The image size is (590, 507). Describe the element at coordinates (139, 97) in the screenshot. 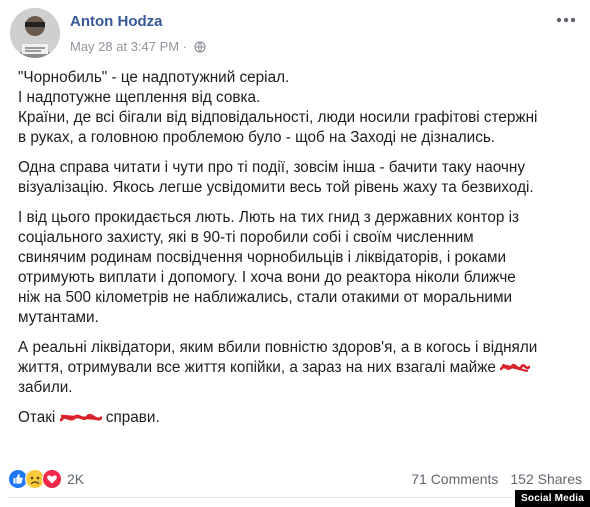

I see `text-line: І надпотужне щеплення від совка.` at that location.